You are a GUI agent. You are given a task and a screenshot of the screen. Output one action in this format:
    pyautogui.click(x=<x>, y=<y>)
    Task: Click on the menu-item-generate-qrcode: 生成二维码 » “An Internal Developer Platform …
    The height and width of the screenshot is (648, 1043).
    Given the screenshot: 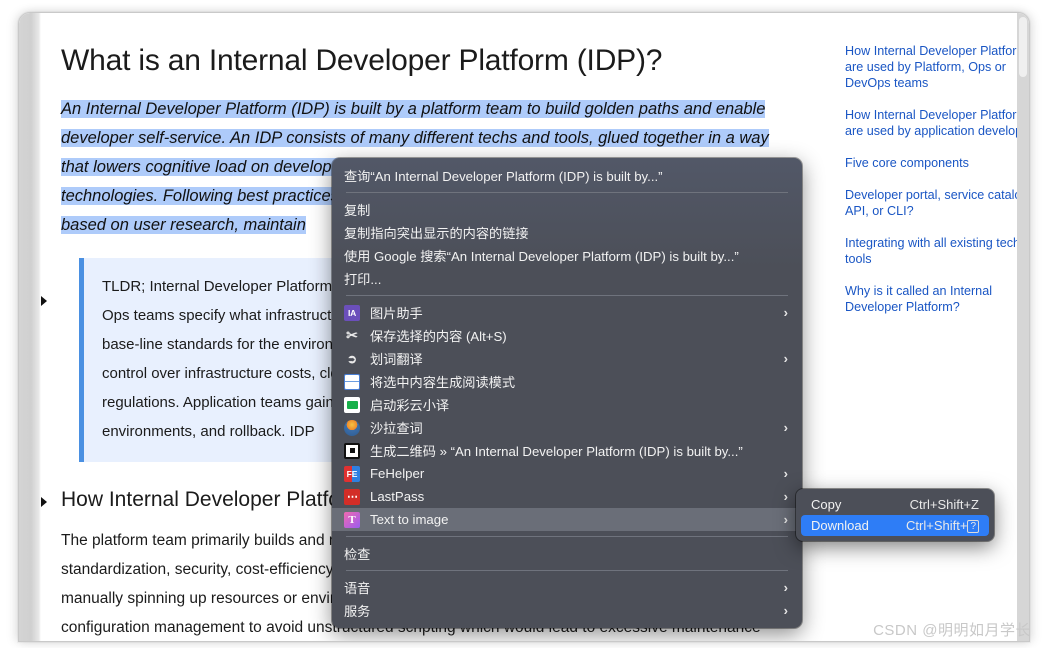 What is the action you would take?
    pyautogui.click(x=567, y=450)
    